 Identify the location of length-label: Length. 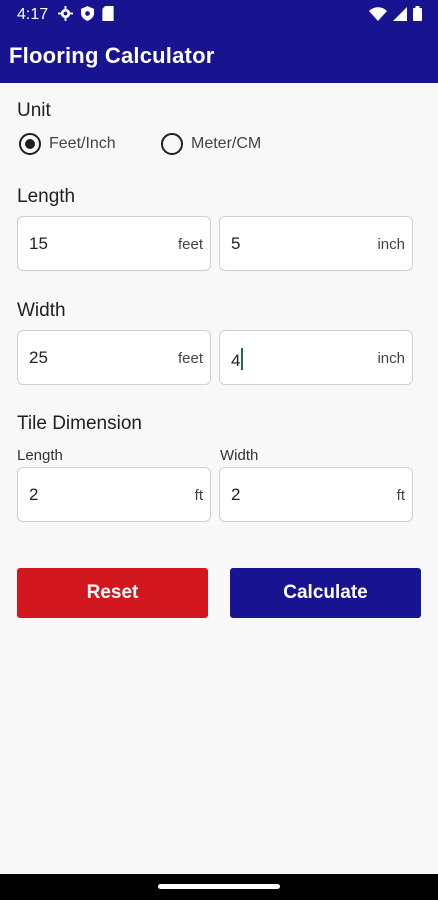
(46, 196).